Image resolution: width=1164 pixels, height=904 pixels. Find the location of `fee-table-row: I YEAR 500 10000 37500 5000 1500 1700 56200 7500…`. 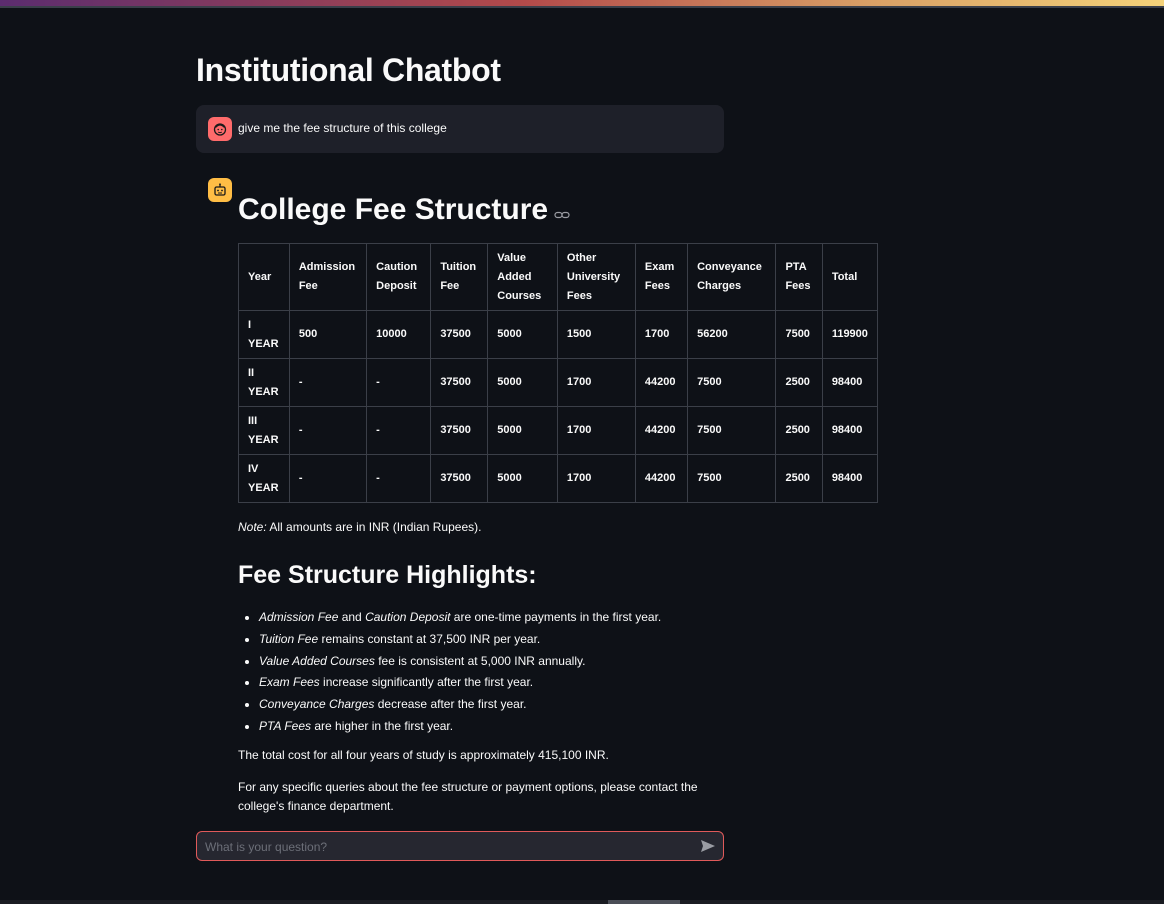

fee-table-row: I YEAR 500 10000 37500 5000 1500 1700 56200 7500… is located at coordinates (558, 334).